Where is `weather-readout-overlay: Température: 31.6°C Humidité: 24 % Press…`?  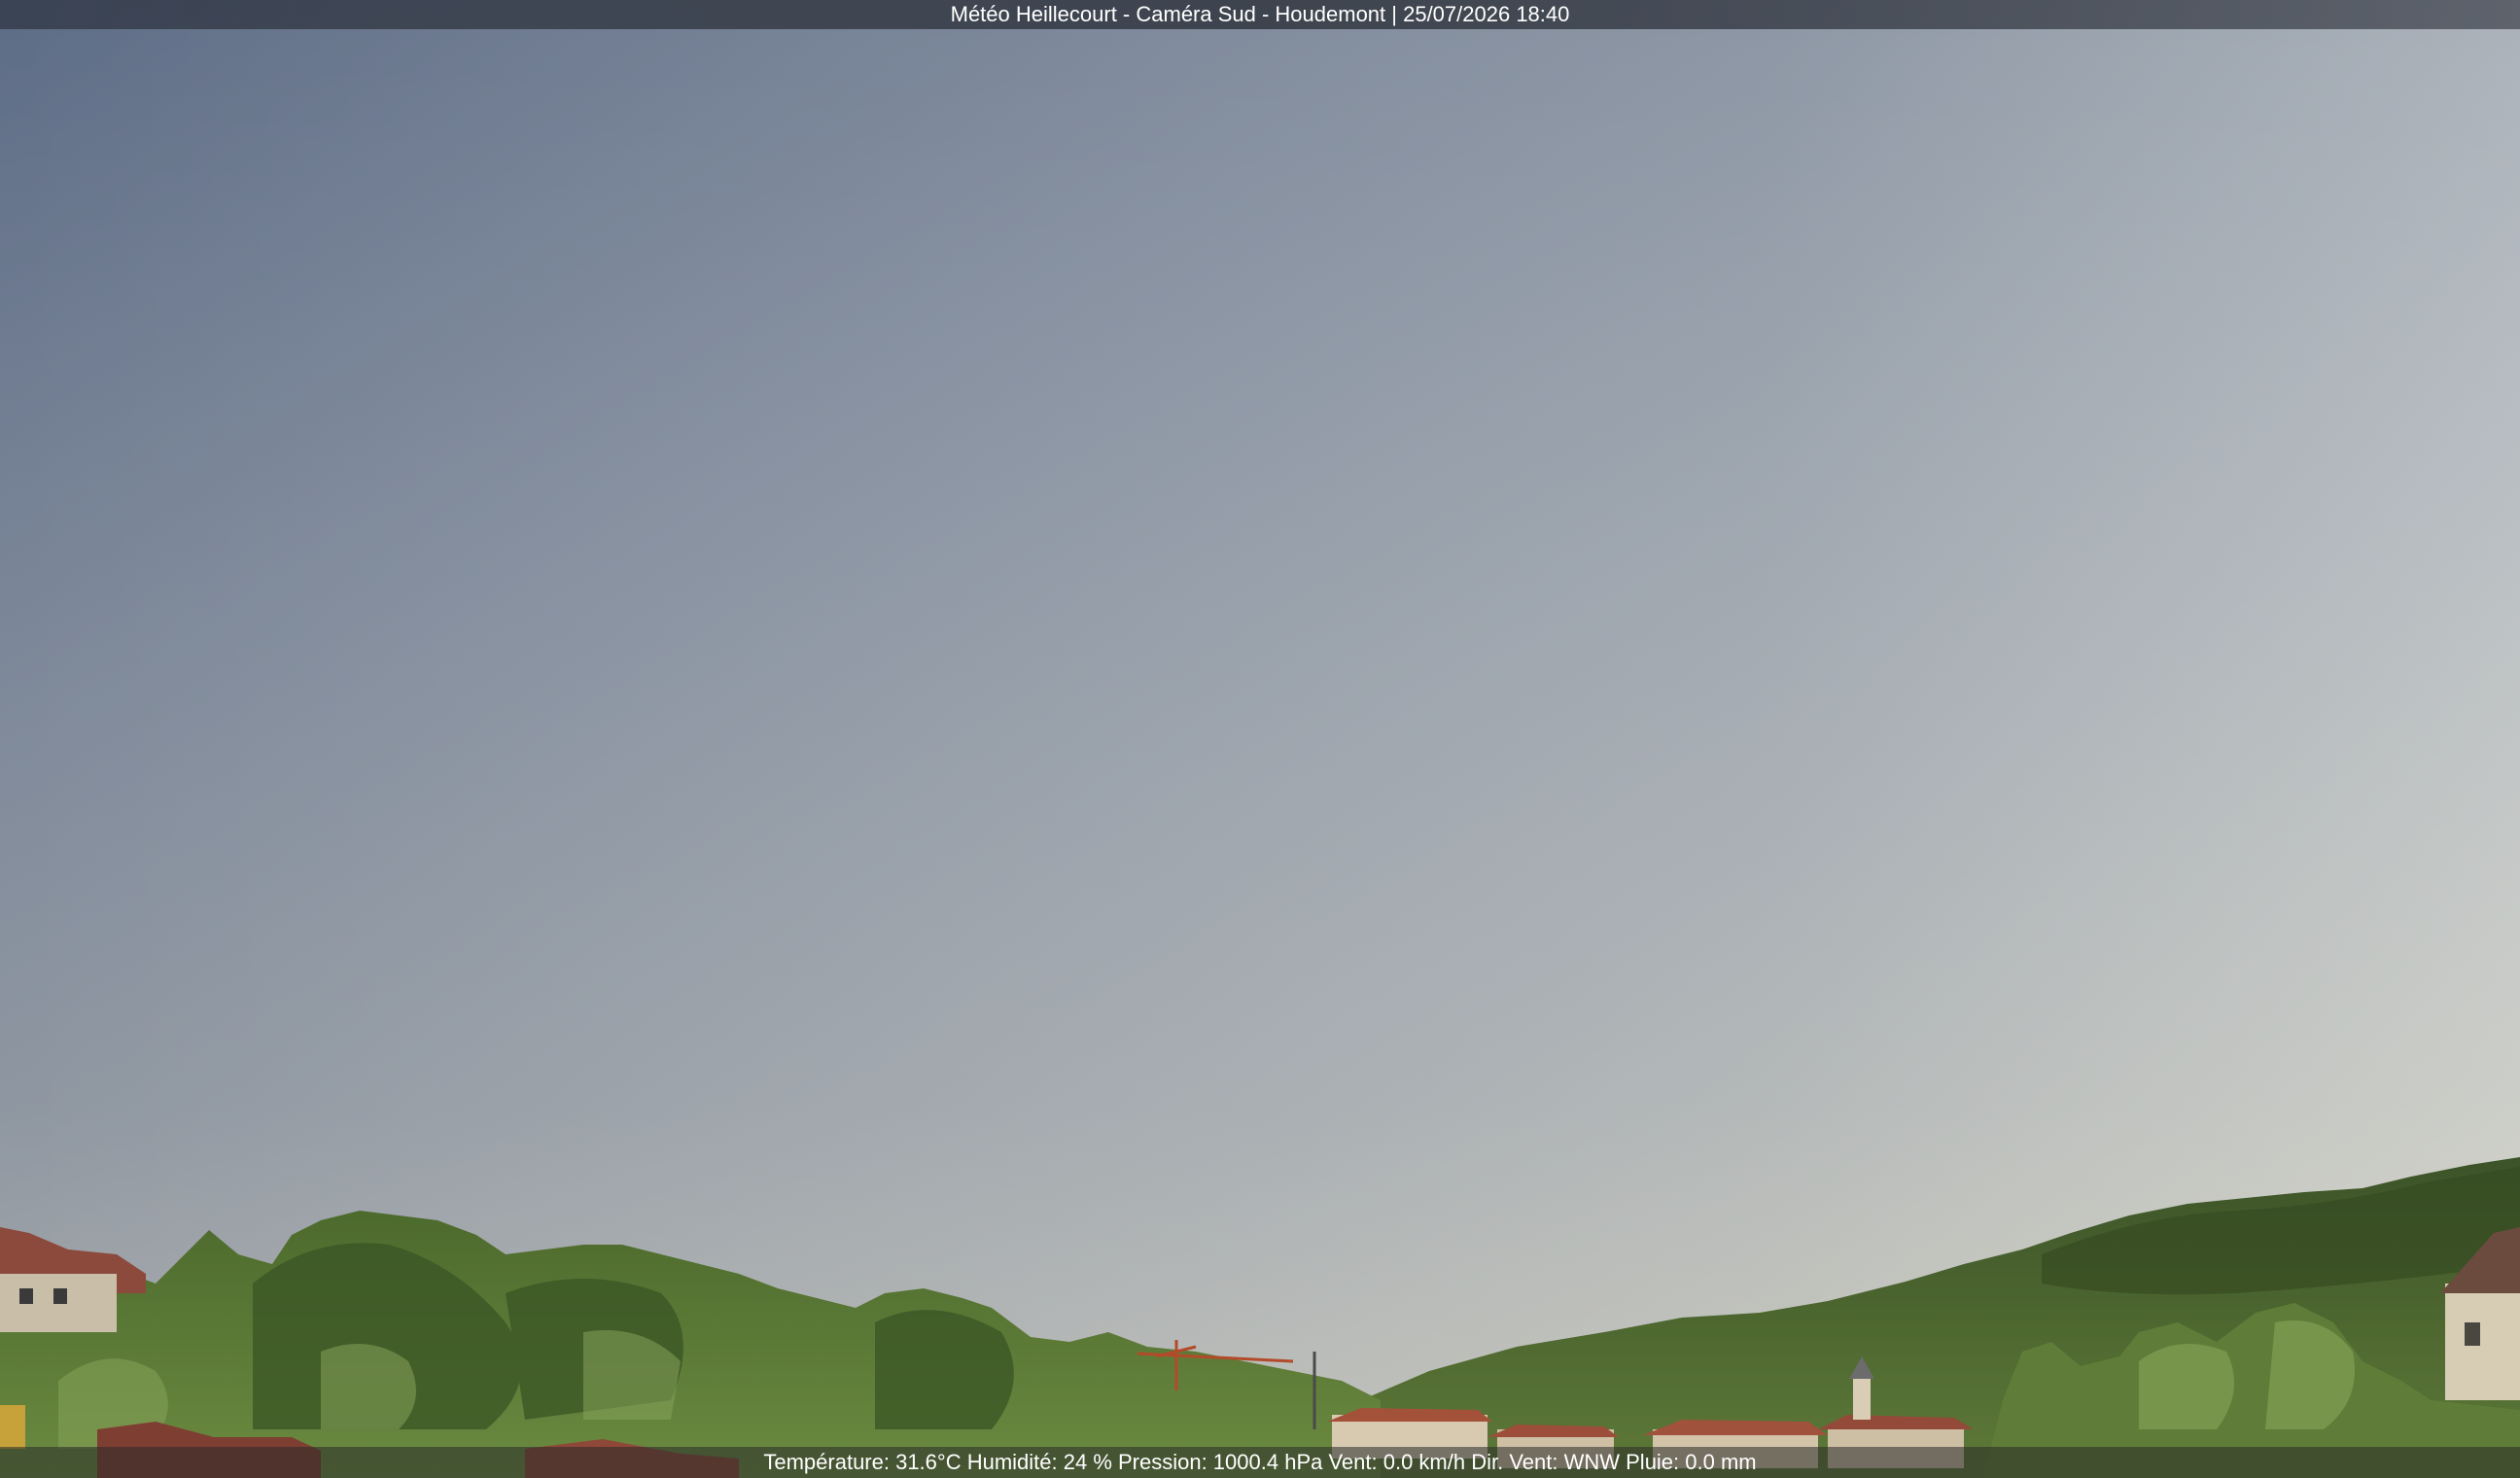
weather-readout-overlay: Température: 31.6°C Humidité: 24 % Press… is located at coordinates (1260, 1462).